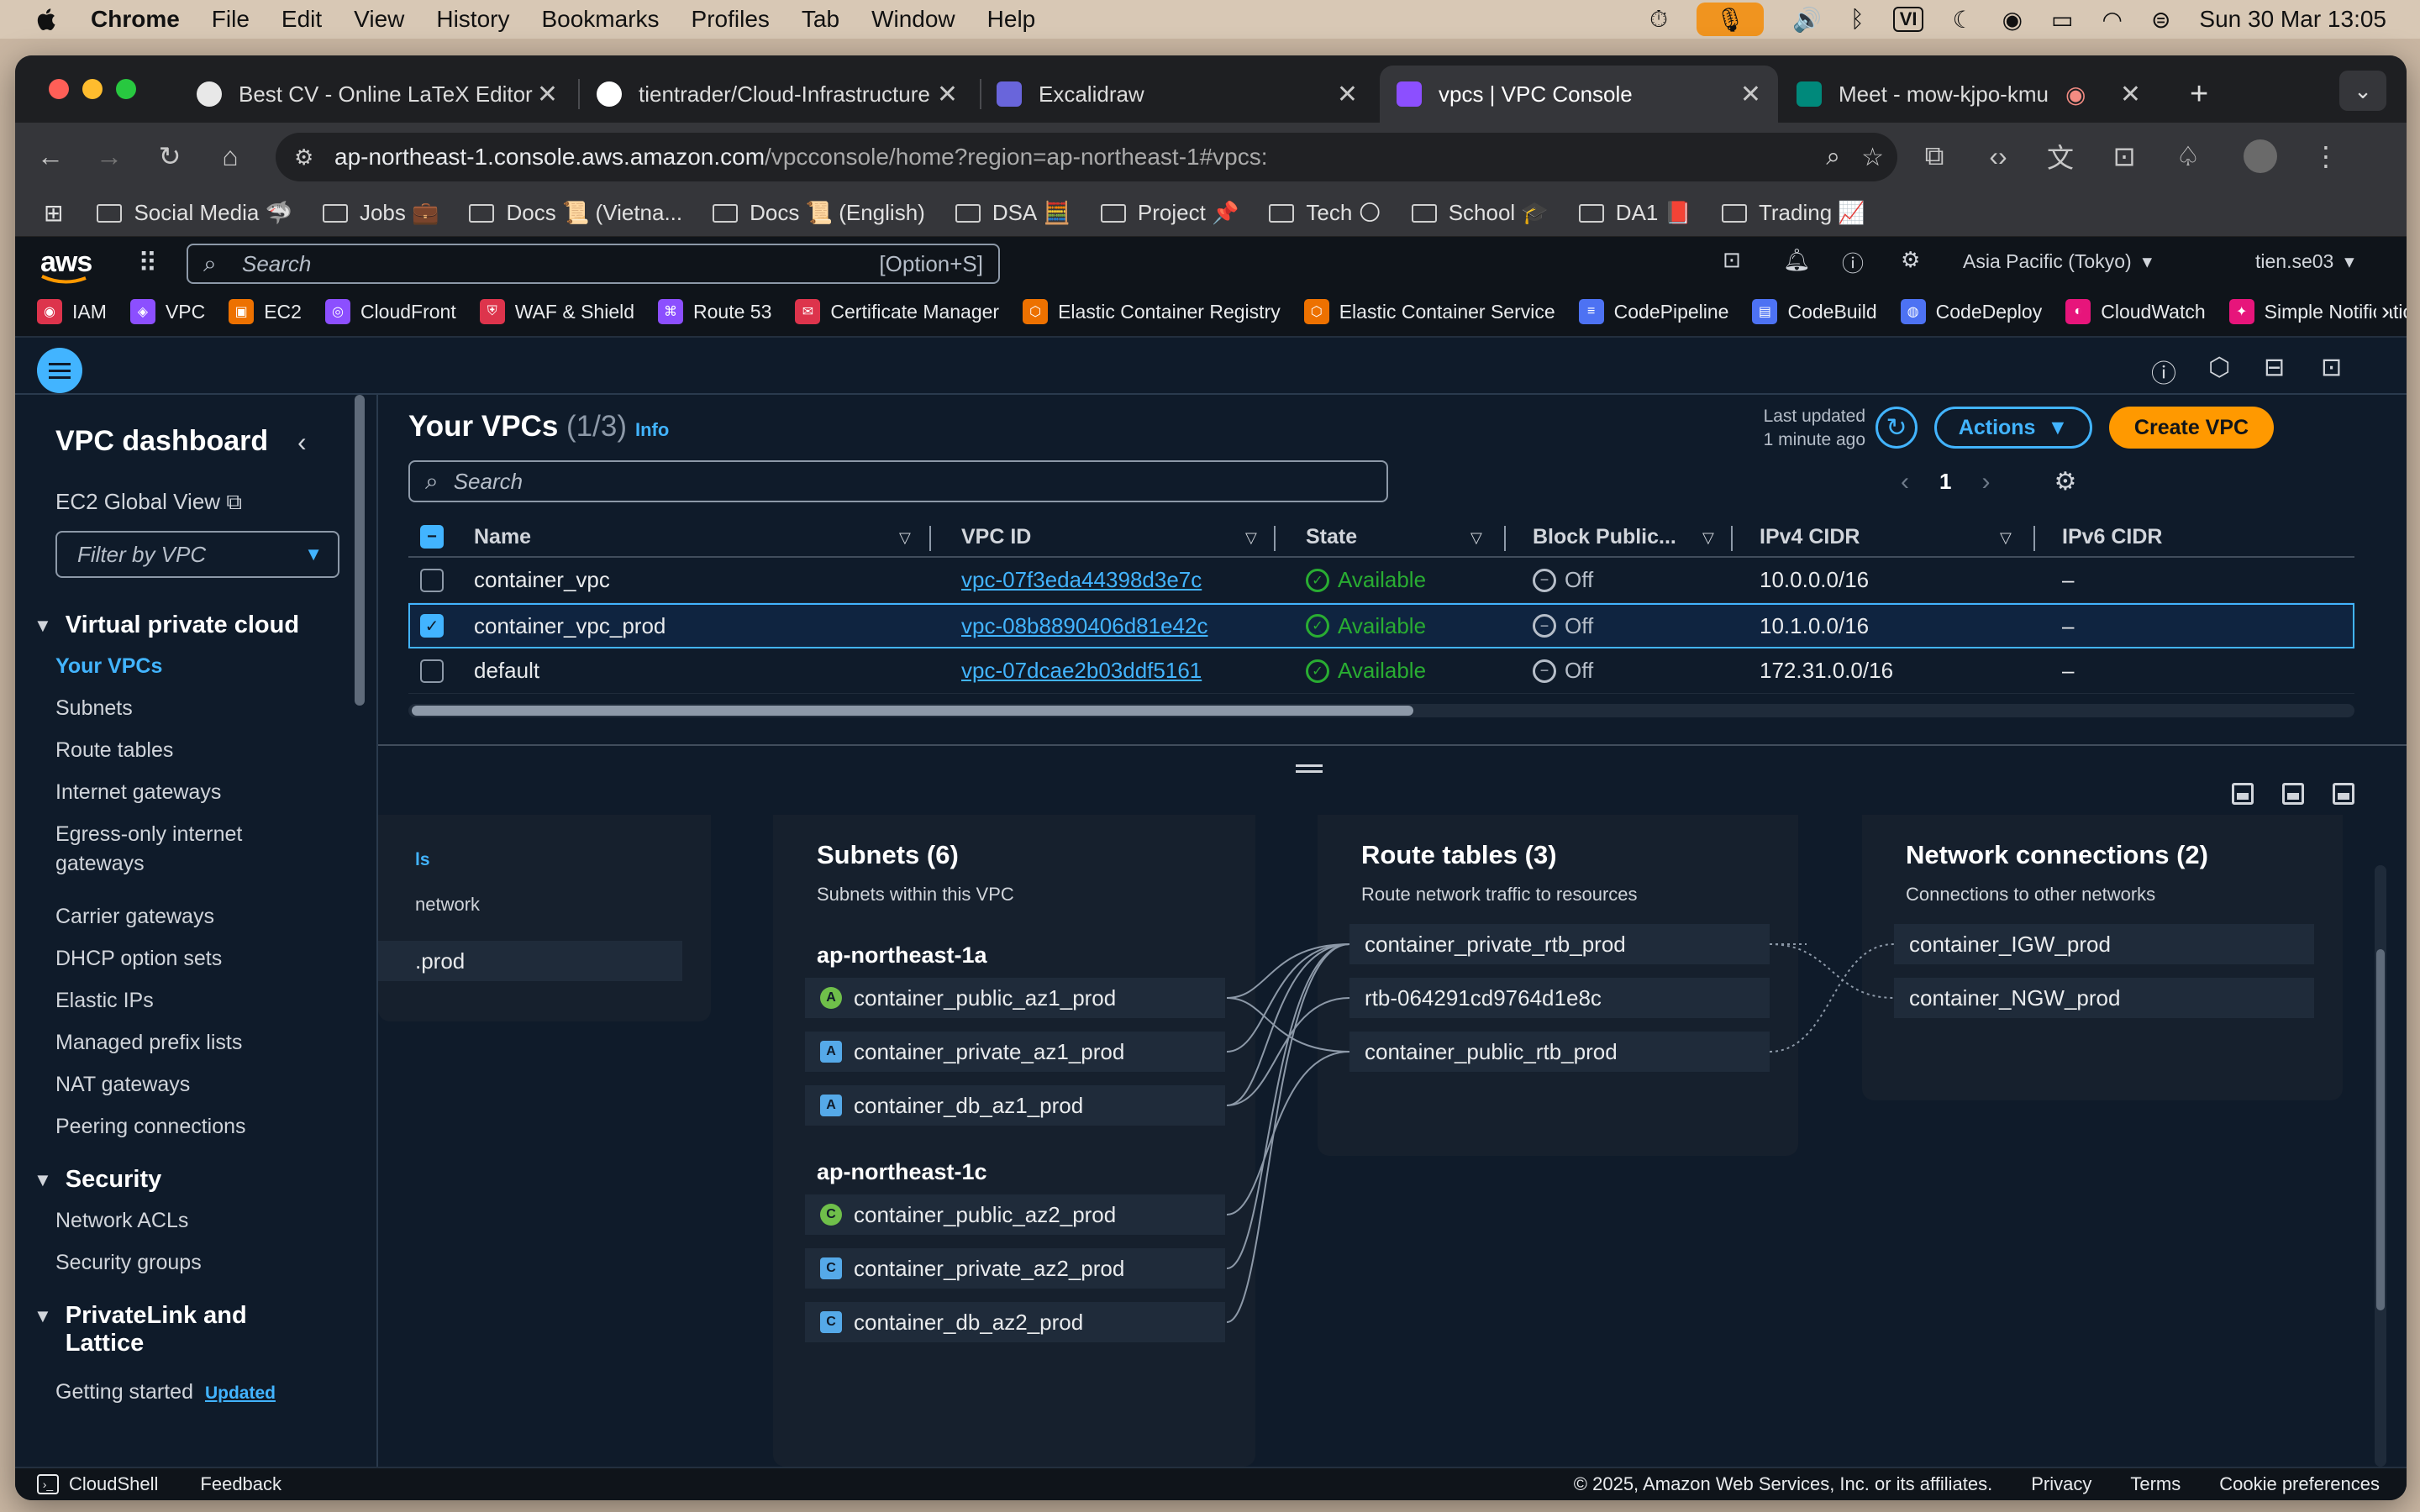 Image resolution: width=2420 pixels, height=1512 pixels. I want to click on sidebar-item-network-acls: Network ACLs, so click(121, 1221).